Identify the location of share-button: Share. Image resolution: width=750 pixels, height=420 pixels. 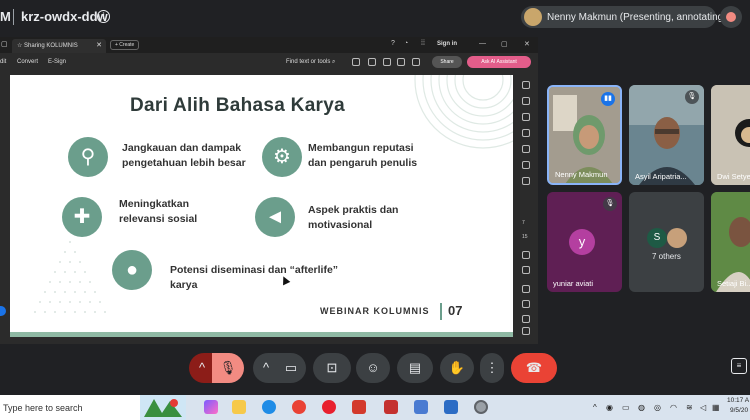
(447, 62).